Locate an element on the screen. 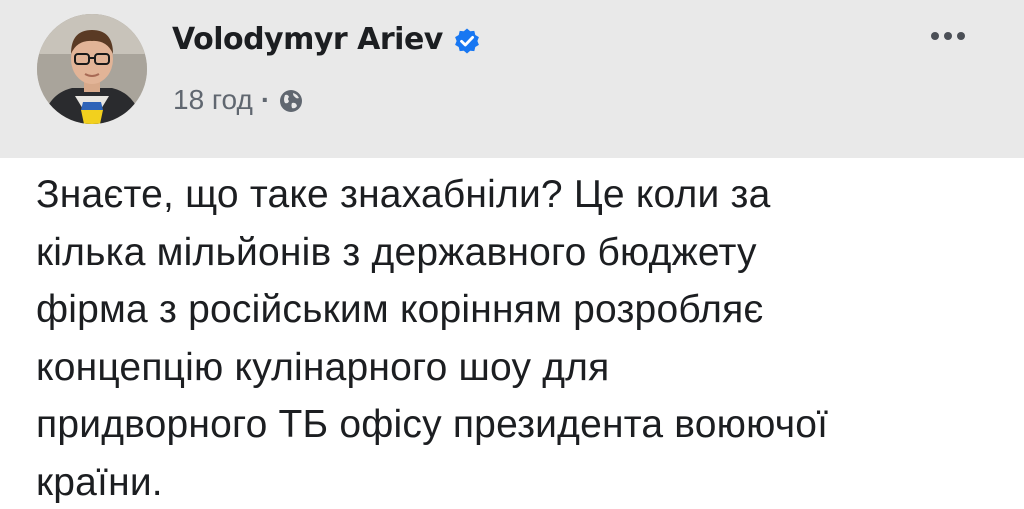  post-options-button is located at coordinates (948, 36).